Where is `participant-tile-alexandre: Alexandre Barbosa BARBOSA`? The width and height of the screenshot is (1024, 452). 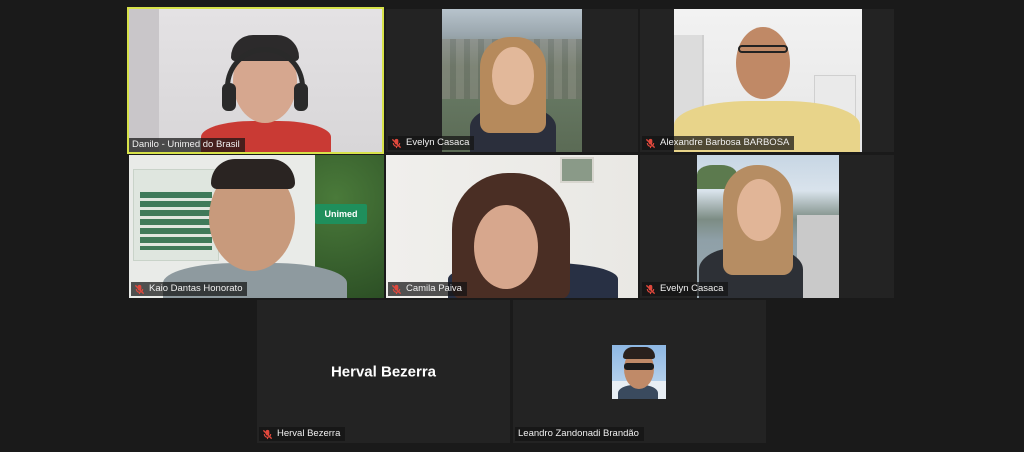
participant-tile-alexandre: Alexandre Barbosa BARBOSA is located at coordinates (767, 80).